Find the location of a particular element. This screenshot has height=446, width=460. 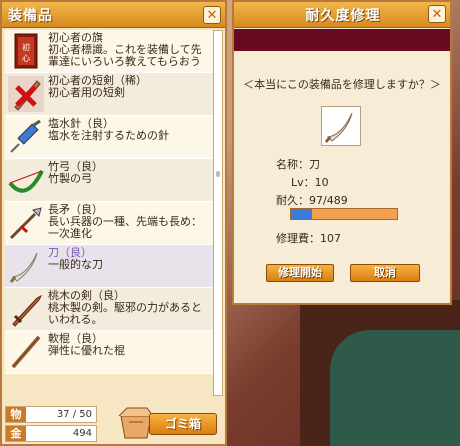

list-item: 初心 初心者の旗 初心者標識。これを装備して先 輩達にいろいろ教えてもらおう is located at coordinates (109, 51).